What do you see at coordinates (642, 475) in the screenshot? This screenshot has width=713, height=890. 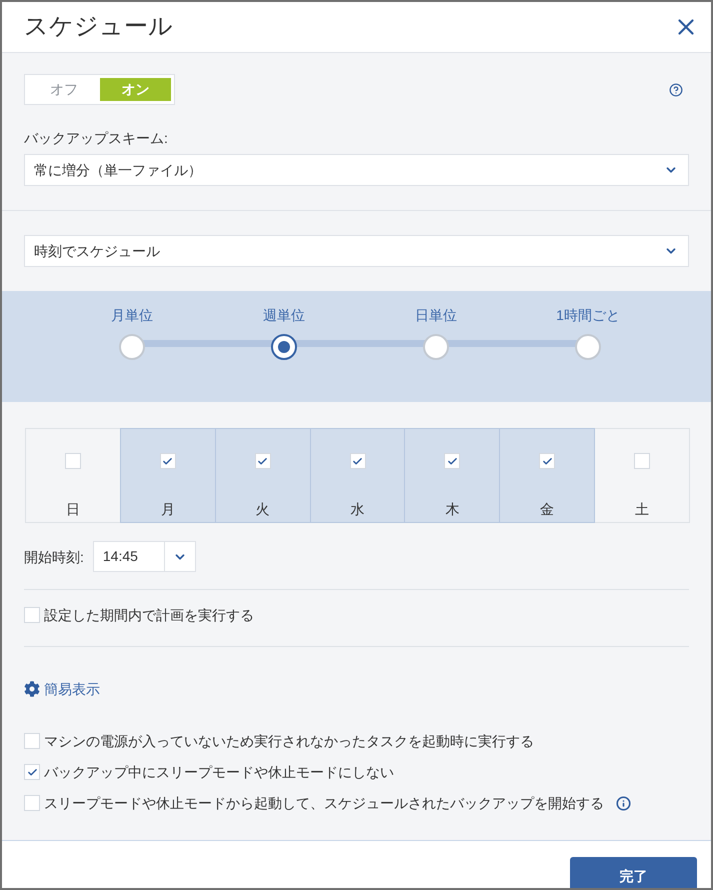 I see `day-cell: 土` at bounding box center [642, 475].